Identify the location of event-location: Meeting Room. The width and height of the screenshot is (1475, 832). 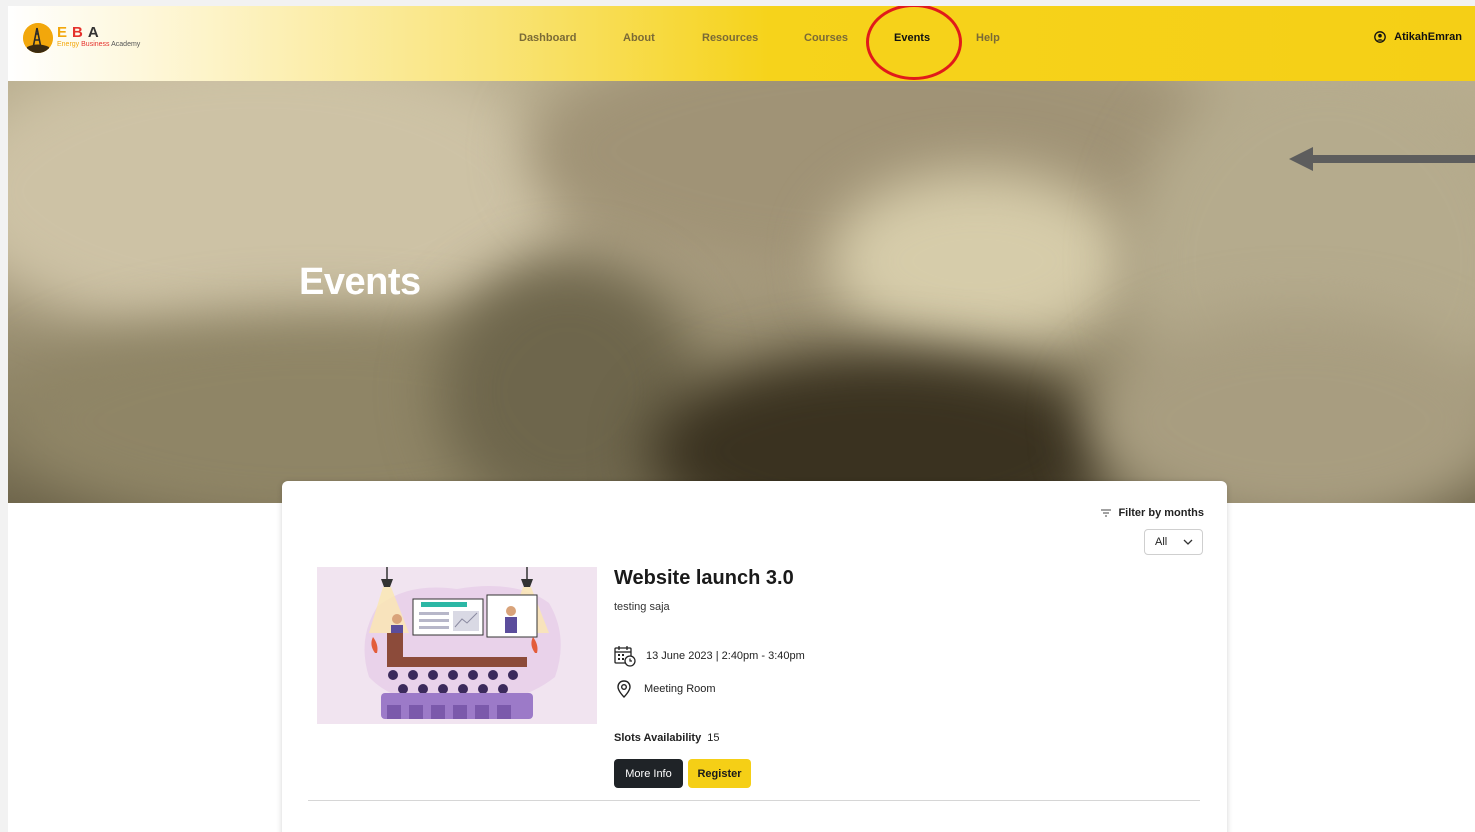
(680, 689).